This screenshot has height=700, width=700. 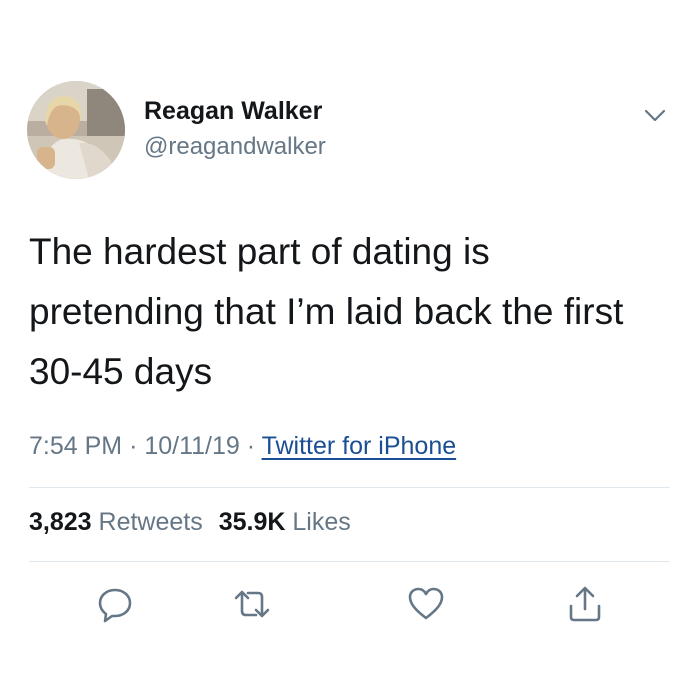 I want to click on tweet-meta: 7:54 PM · 10/11/19 · Twitter for iPhone, so click(x=242, y=446).